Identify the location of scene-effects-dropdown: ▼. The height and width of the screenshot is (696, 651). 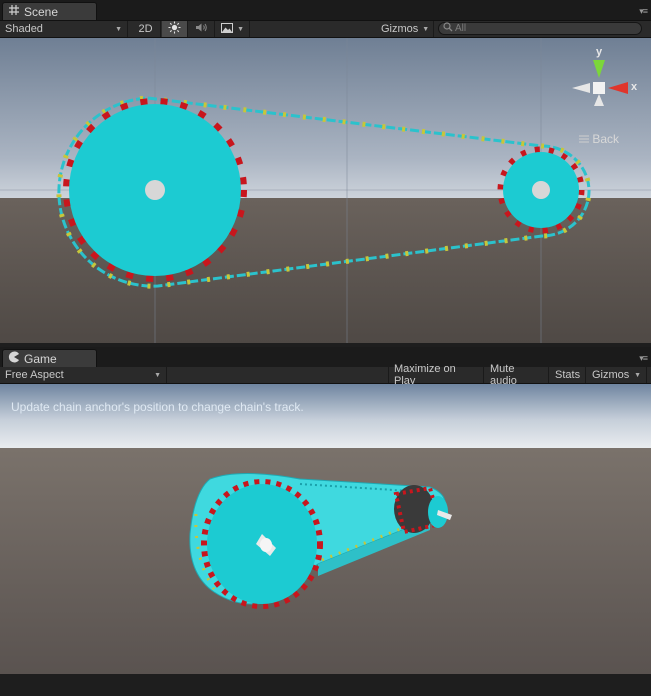
(233, 29).